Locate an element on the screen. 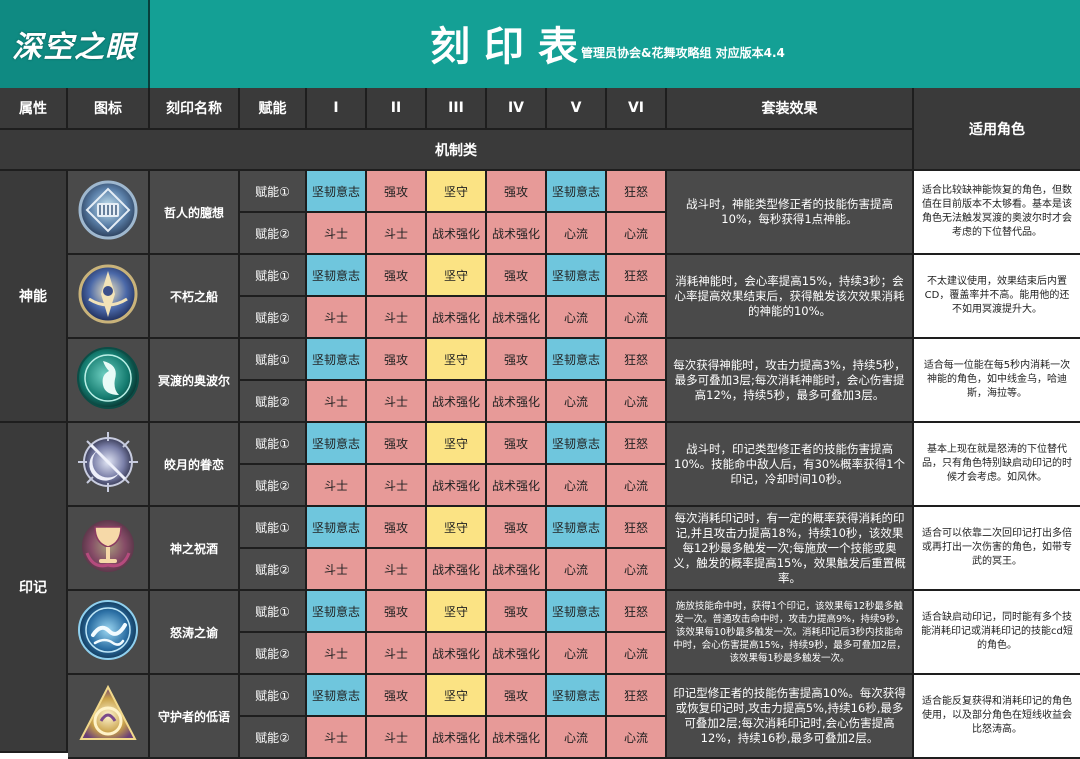 This screenshot has height=759, width=1080. slot-label-text: 赋能② is located at coordinates (272, 737).